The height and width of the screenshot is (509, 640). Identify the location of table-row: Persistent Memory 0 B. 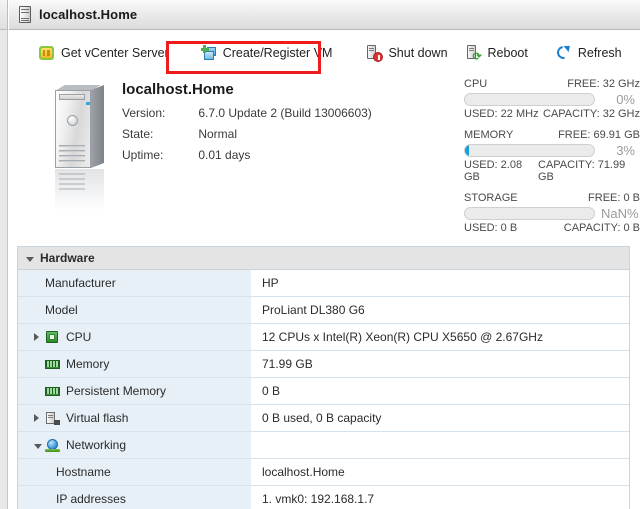
(323, 391).